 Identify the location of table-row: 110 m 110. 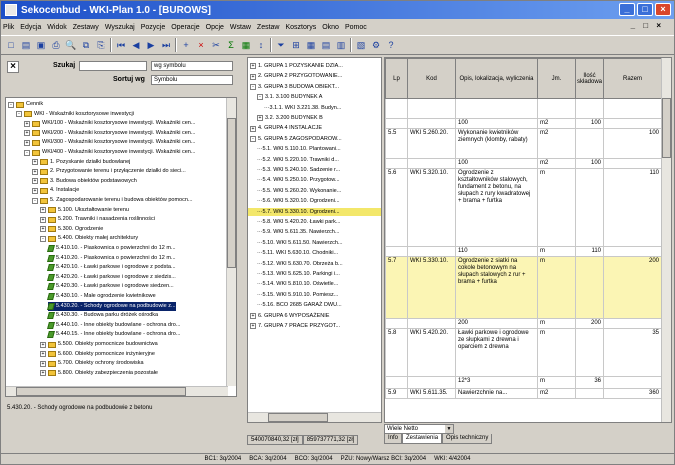
(524, 251).